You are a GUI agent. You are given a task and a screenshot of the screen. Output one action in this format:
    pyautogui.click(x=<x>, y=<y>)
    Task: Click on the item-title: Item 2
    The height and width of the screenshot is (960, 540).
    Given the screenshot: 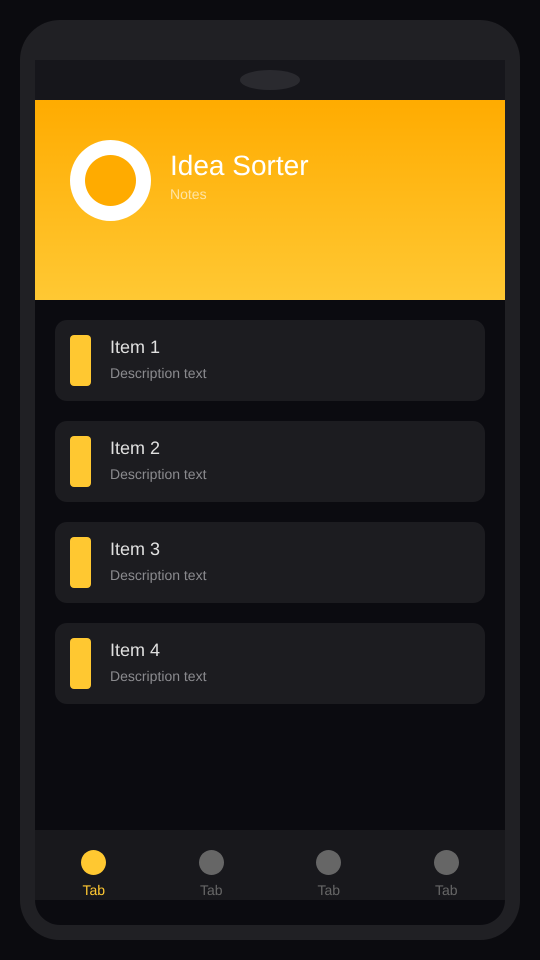 What is the action you would take?
    pyautogui.click(x=136, y=449)
    